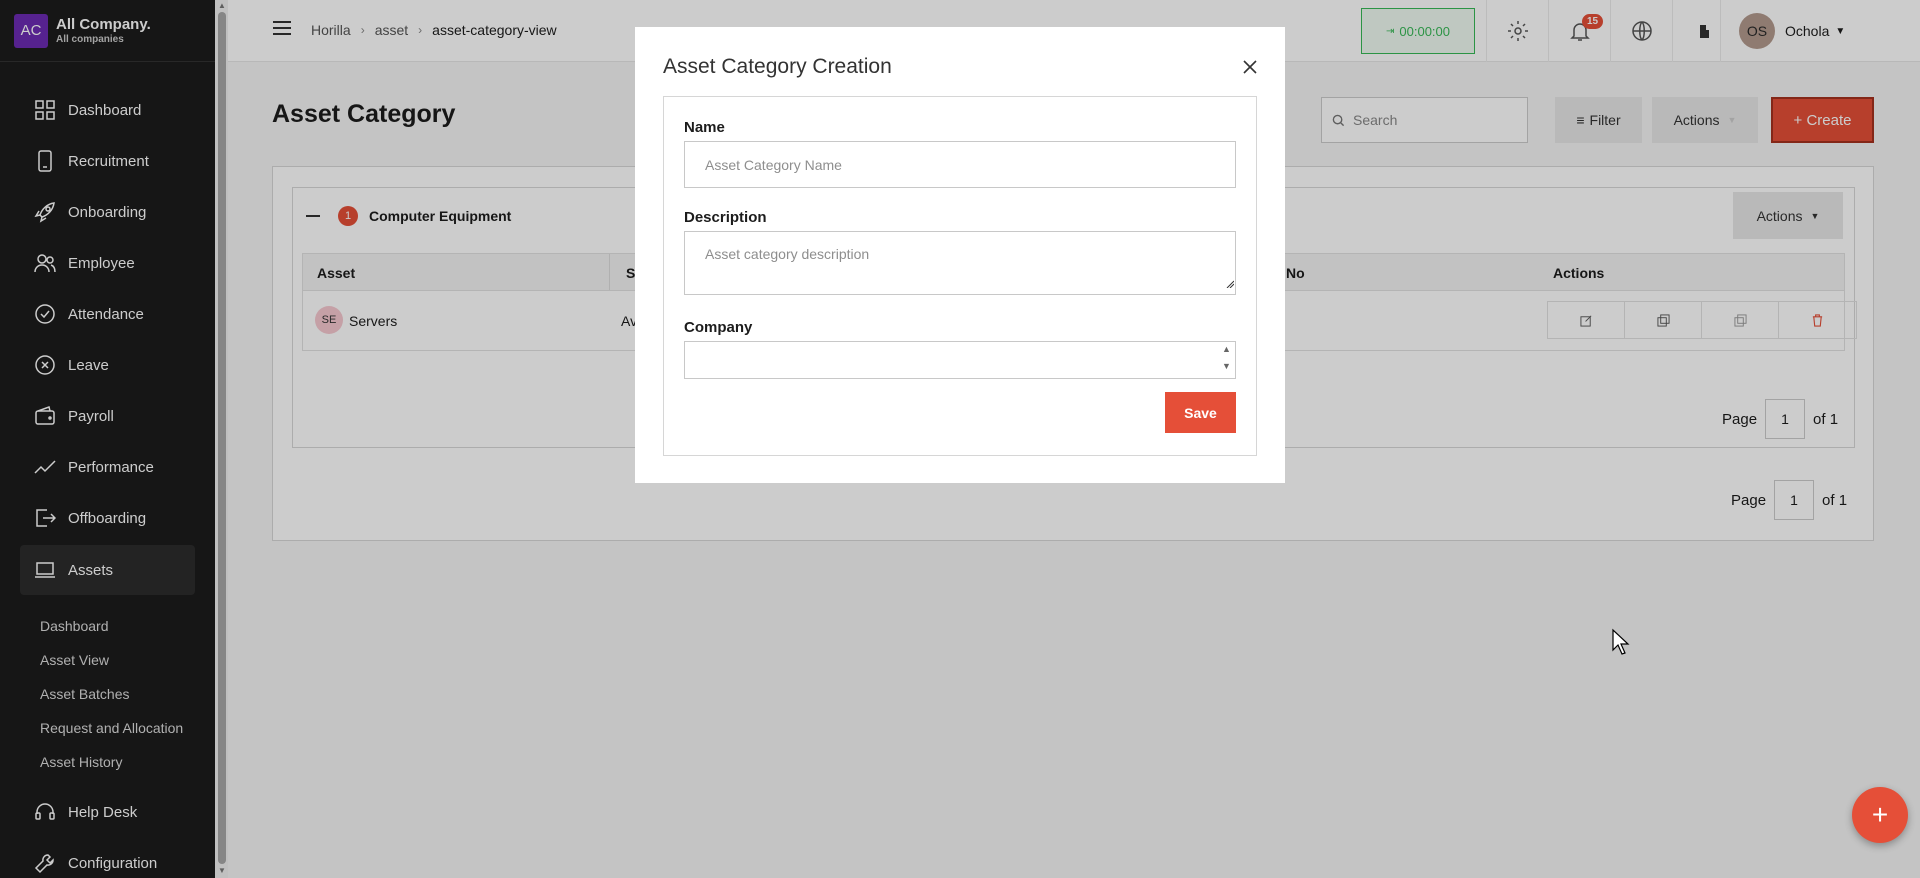 The height and width of the screenshot is (878, 1920). I want to click on resize-handle-icon, so click(1230, 284).